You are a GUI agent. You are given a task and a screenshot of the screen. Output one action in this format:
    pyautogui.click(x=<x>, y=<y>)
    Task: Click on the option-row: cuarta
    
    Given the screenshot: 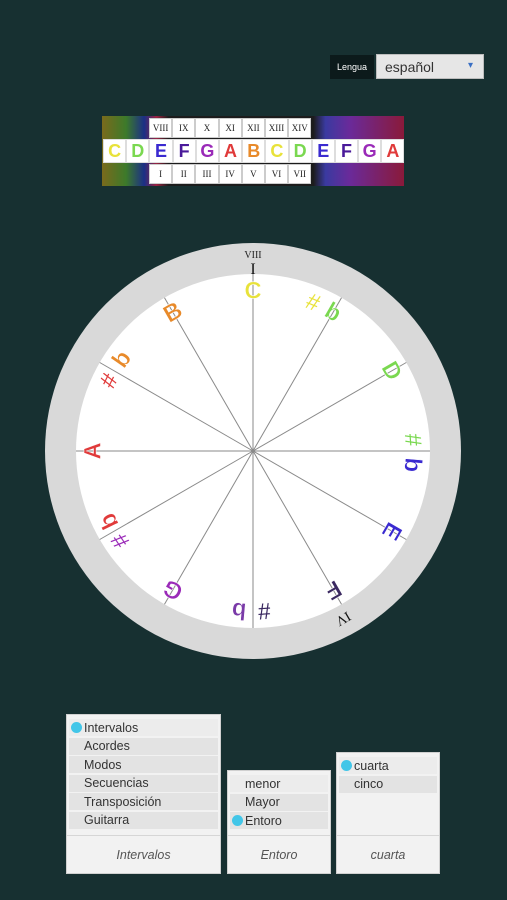 What is the action you would take?
    pyautogui.click(x=388, y=765)
    